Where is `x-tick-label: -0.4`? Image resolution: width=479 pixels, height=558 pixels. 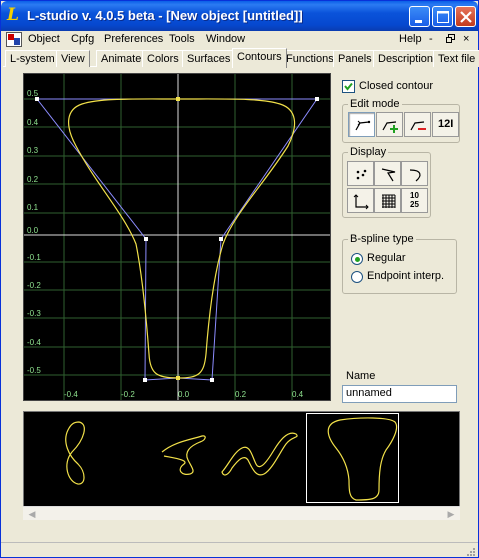 x-tick-label: -0.4 is located at coordinates (71, 394).